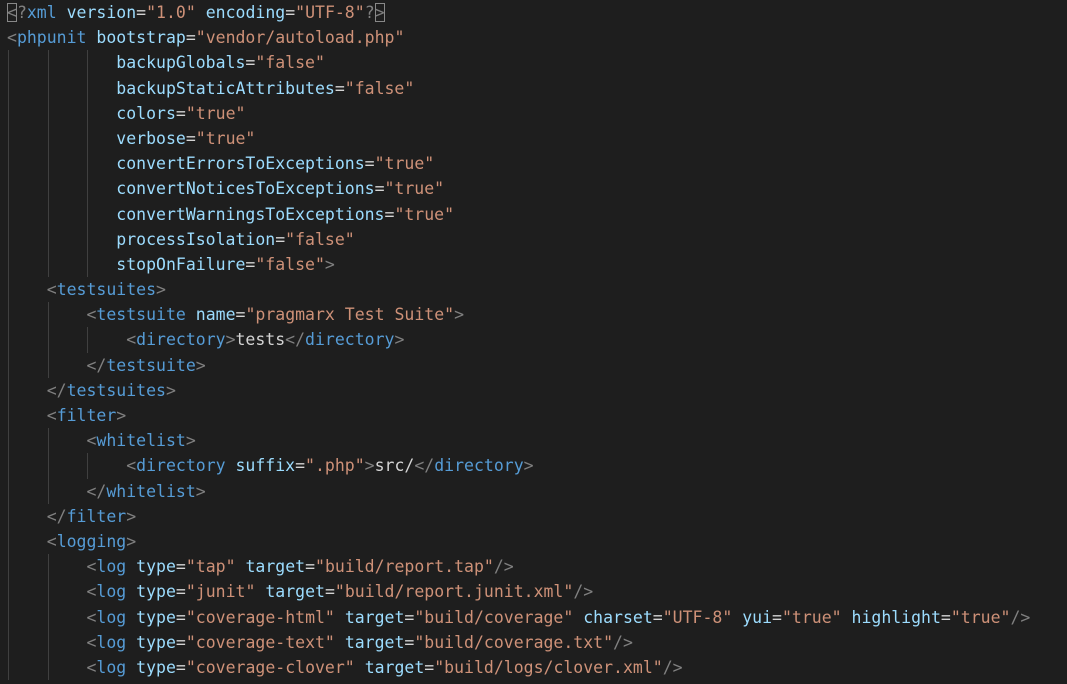  Describe the element at coordinates (537, 63) in the screenshot. I see `code-line: backupGlobals="false"` at that location.